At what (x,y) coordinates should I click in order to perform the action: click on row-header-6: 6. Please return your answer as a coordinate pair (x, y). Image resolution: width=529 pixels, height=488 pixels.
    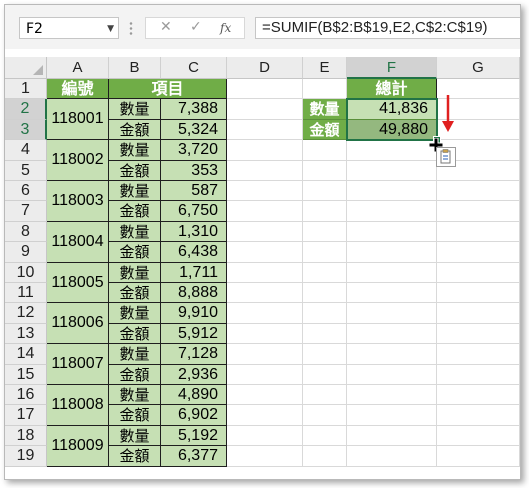
    Looking at the image, I should click on (26, 191).